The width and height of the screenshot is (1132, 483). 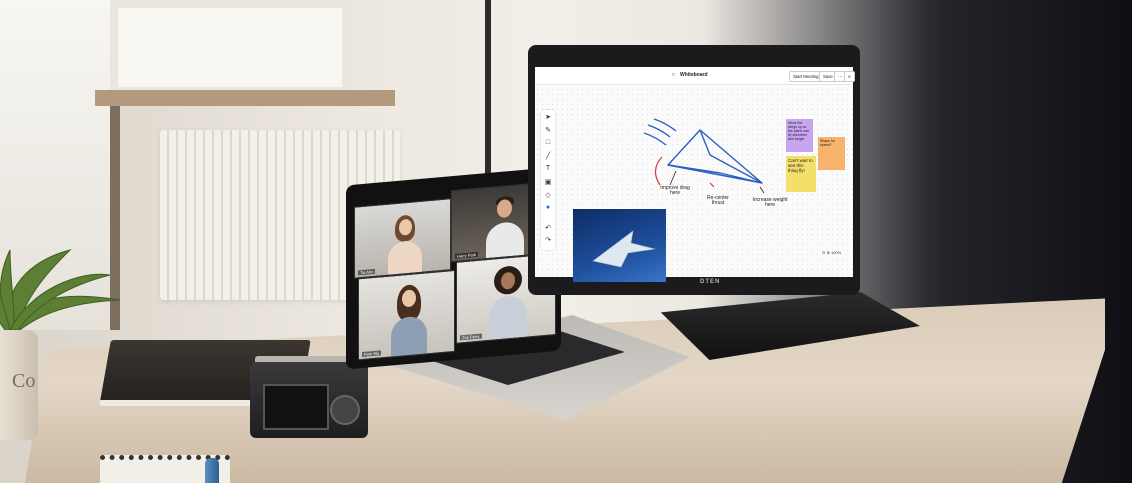 I want to click on annotation-weight: Increase weight here, so click(x=770, y=202).